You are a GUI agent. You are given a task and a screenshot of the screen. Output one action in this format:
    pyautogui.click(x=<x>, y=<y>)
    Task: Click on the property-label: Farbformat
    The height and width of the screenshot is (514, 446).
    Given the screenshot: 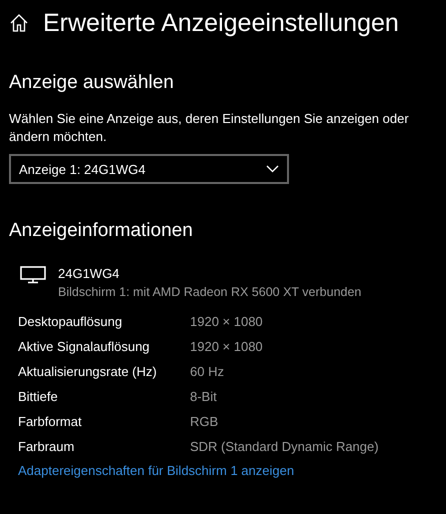 What is the action you would take?
    pyautogui.click(x=50, y=421)
    